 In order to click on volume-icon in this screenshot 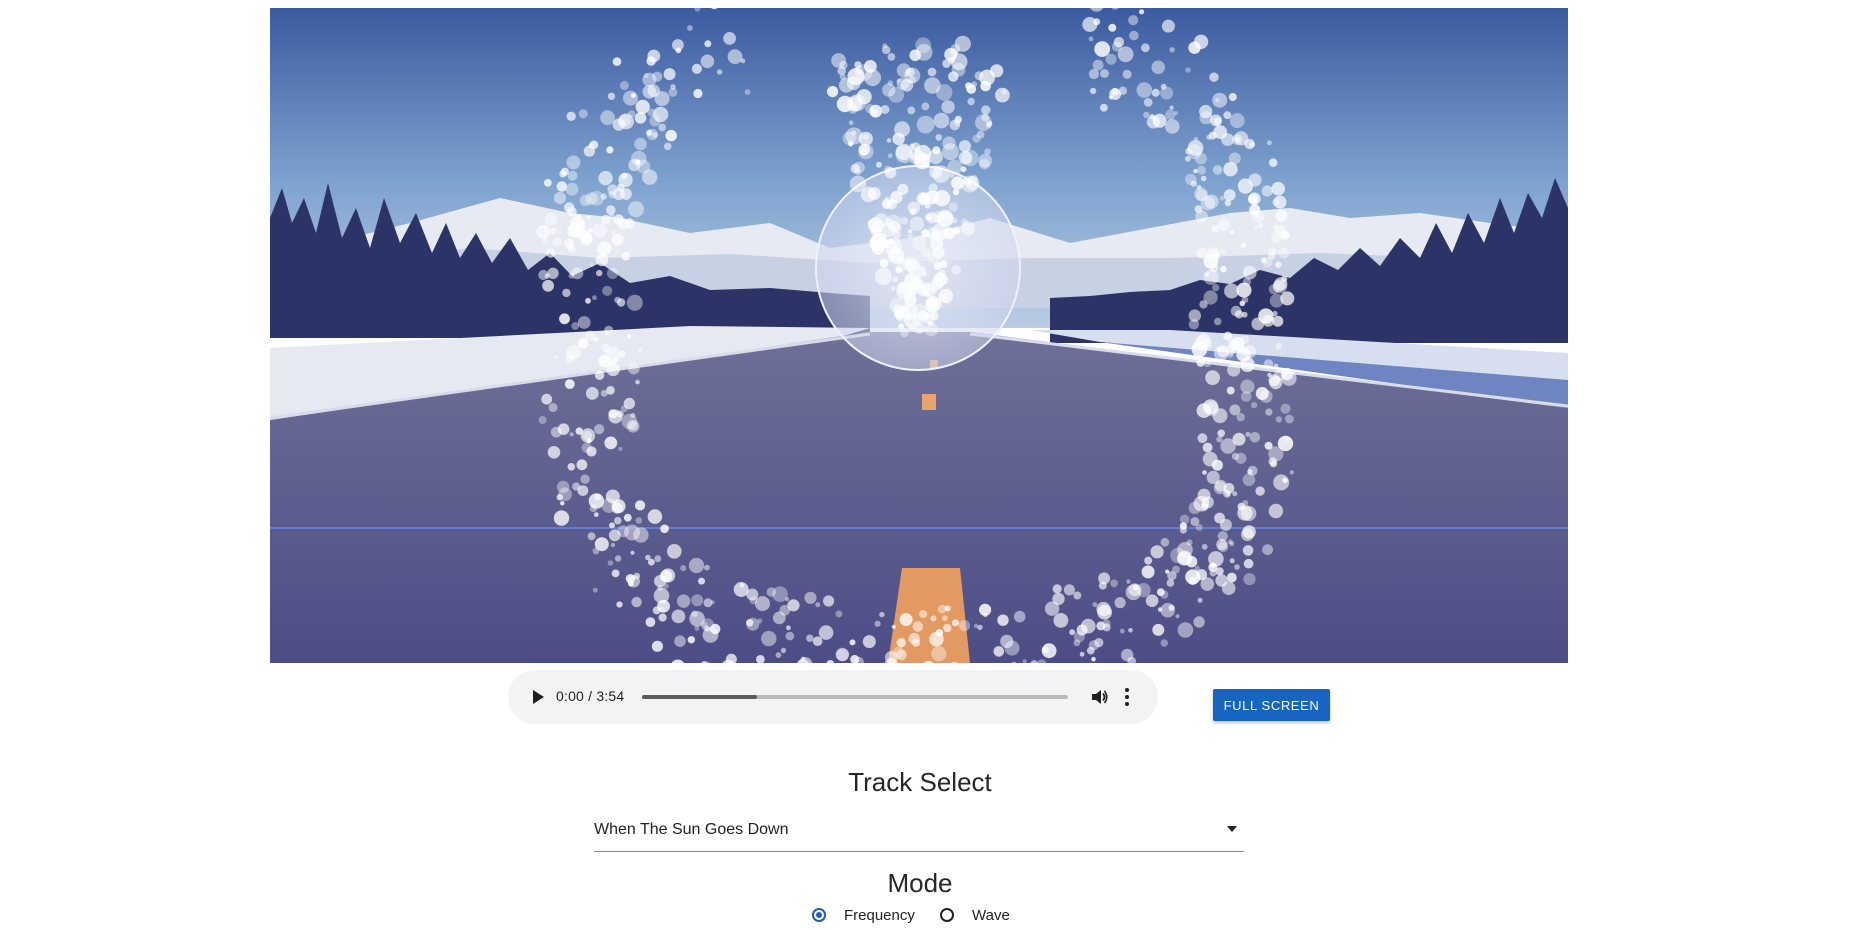, I will do `click(1099, 697)`.